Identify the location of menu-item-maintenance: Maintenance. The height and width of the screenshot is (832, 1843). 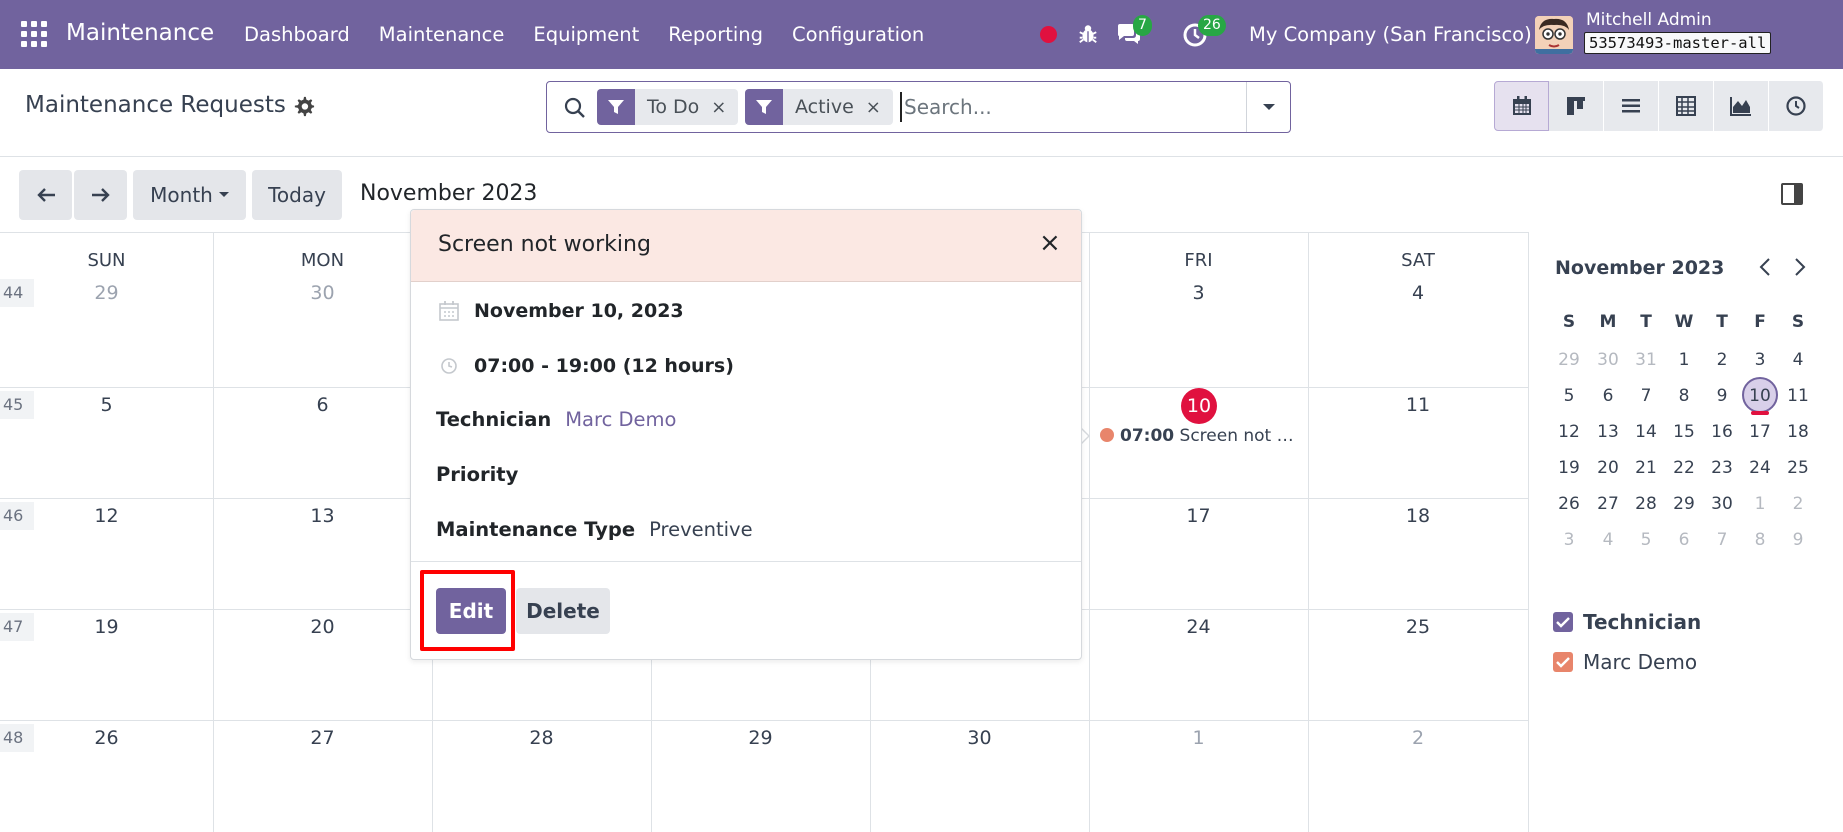
(442, 34).